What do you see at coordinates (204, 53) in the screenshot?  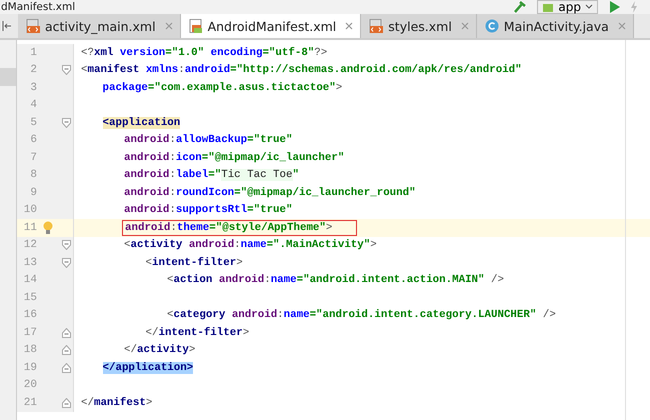 I see `code-line: <?xml version="1.0" encoding="utf-8"?>` at bounding box center [204, 53].